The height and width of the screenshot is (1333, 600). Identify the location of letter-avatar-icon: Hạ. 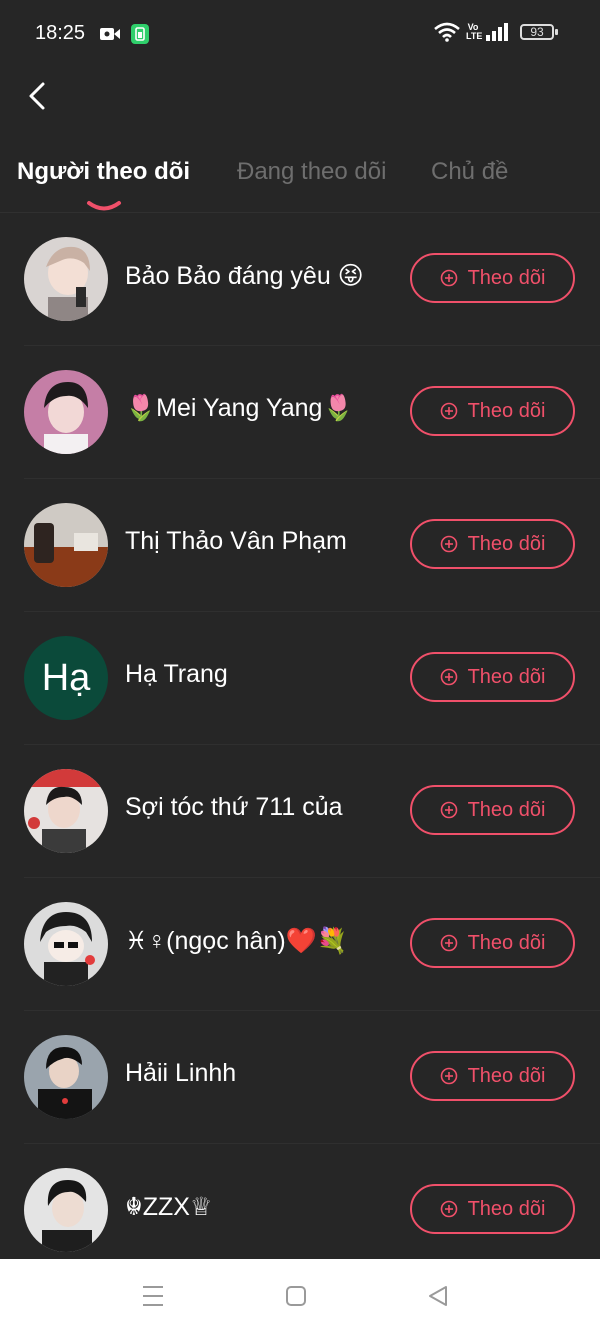
(66, 678).